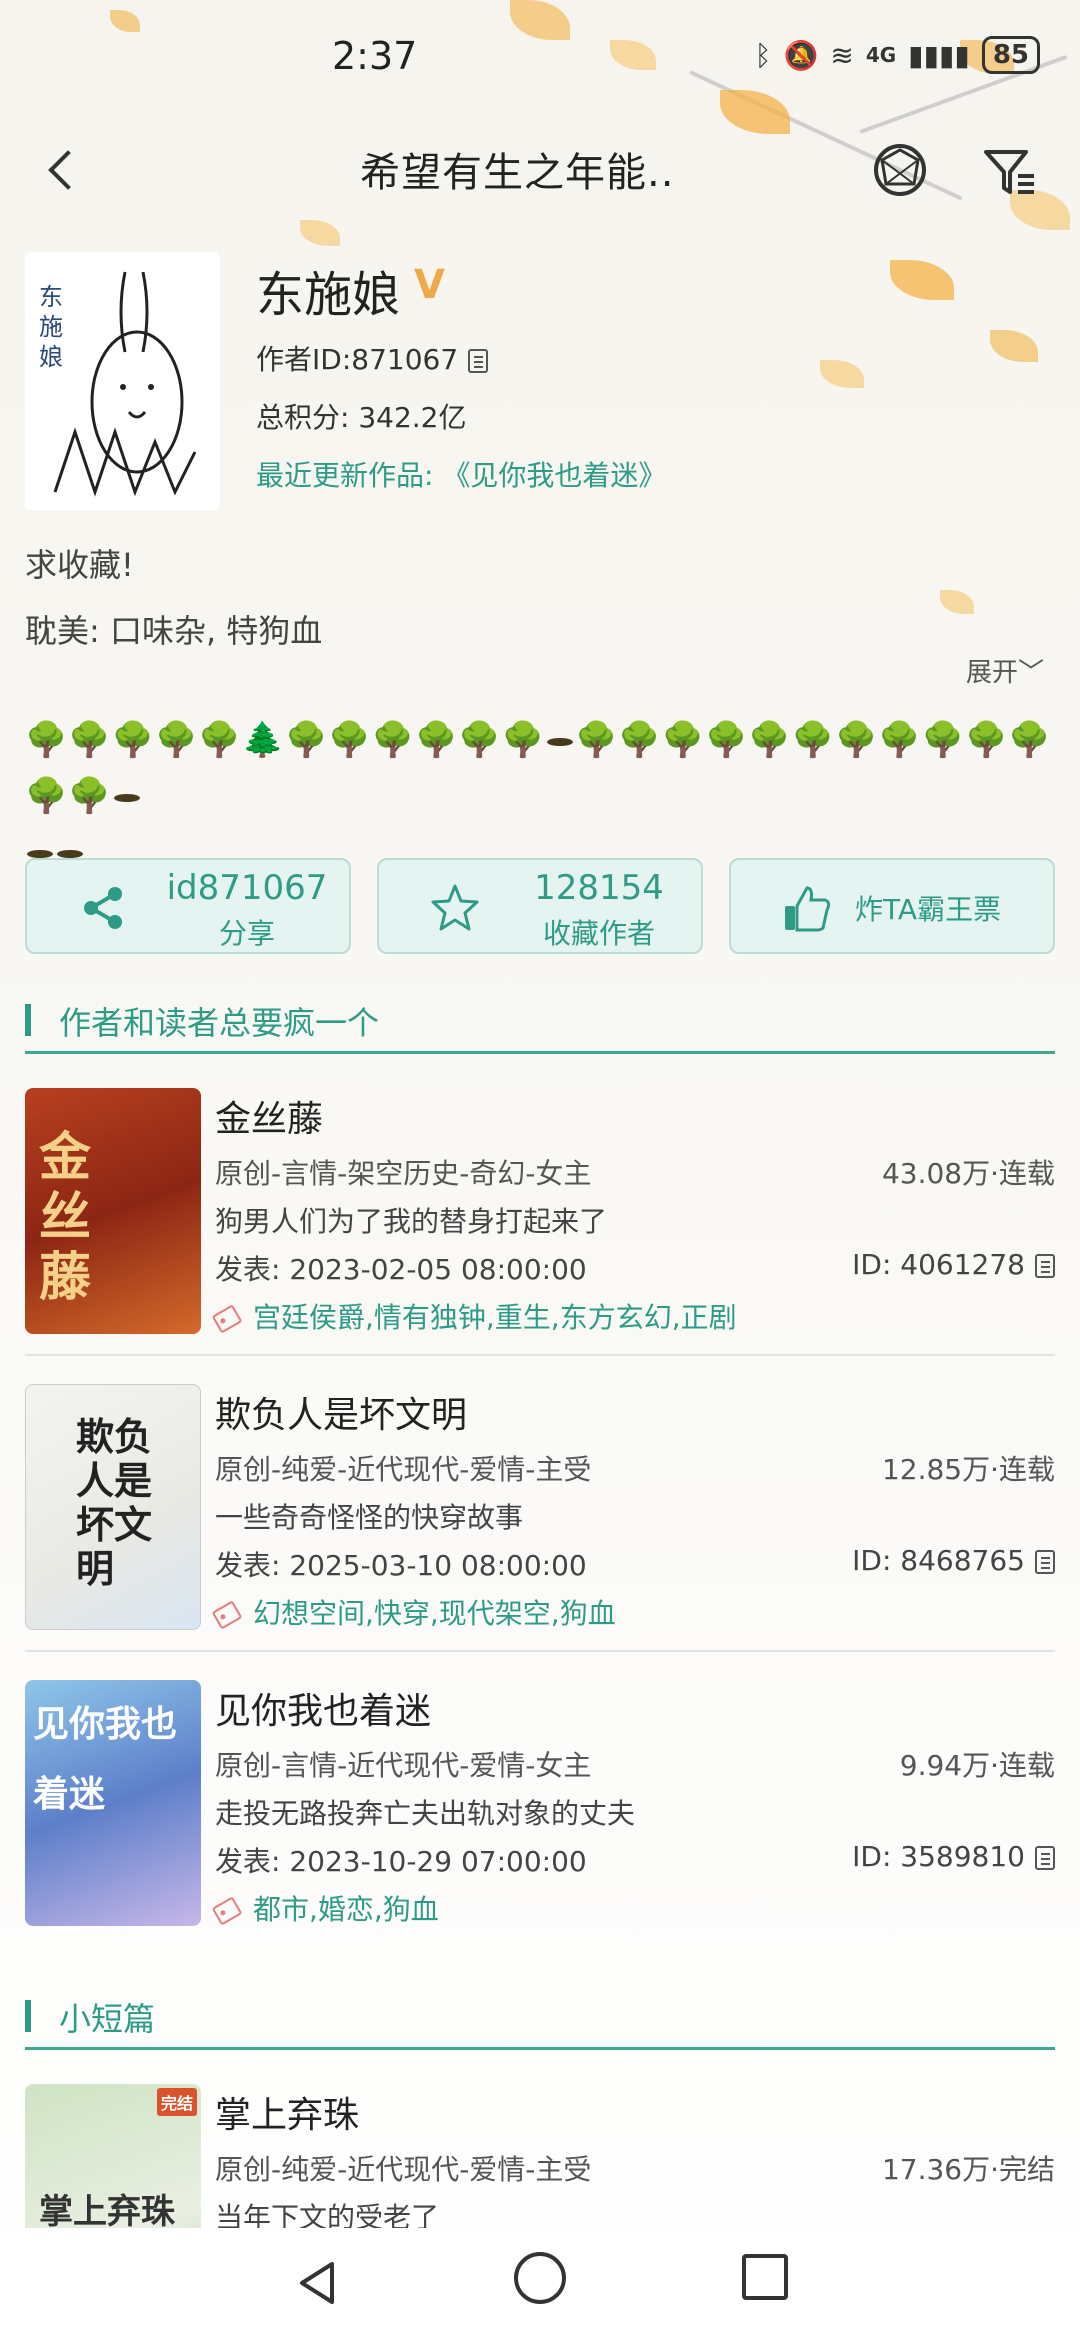 This screenshot has height=2338, width=1080. I want to click on share-button: id871067 分享, so click(188, 906).